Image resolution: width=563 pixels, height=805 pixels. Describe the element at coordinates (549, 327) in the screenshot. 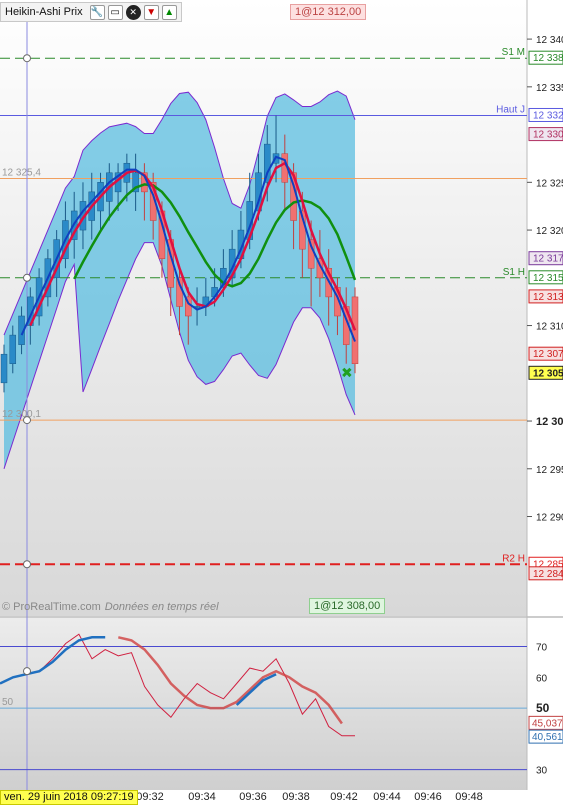

I see `price-axis-tick: 12 310` at that location.